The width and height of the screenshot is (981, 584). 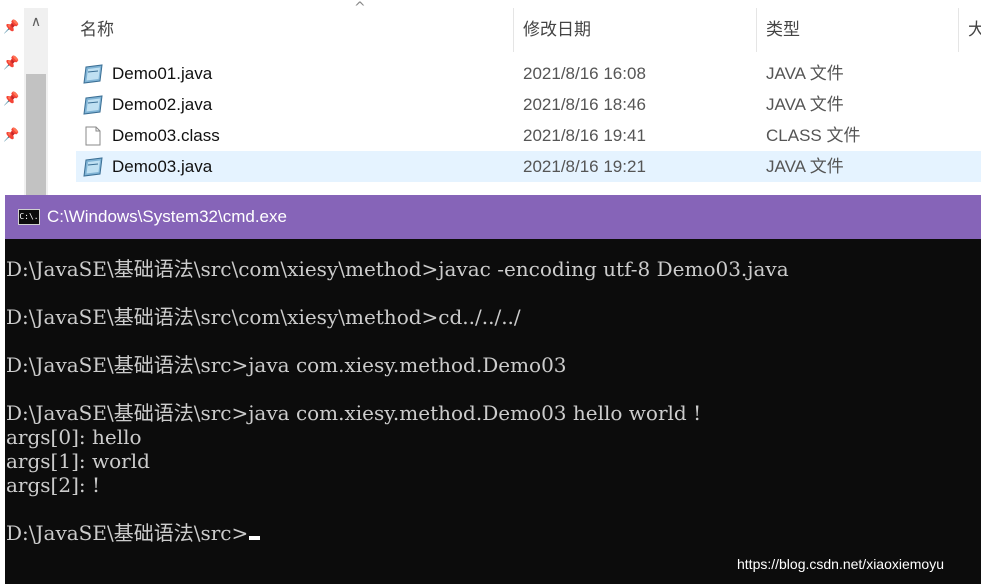 What do you see at coordinates (813, 135) in the screenshot?
I see `file-type: CLASS 文件` at bounding box center [813, 135].